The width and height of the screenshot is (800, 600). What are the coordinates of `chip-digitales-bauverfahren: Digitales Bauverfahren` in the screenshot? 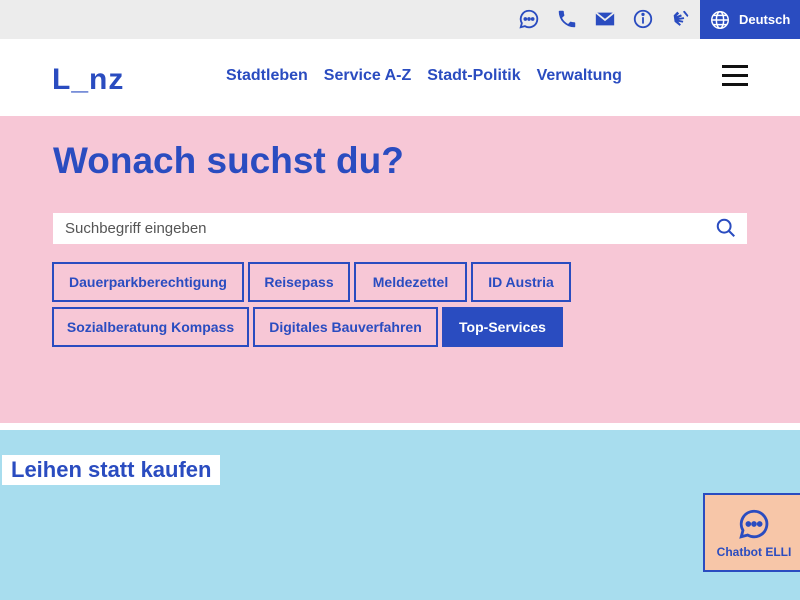 It's located at (345, 327).